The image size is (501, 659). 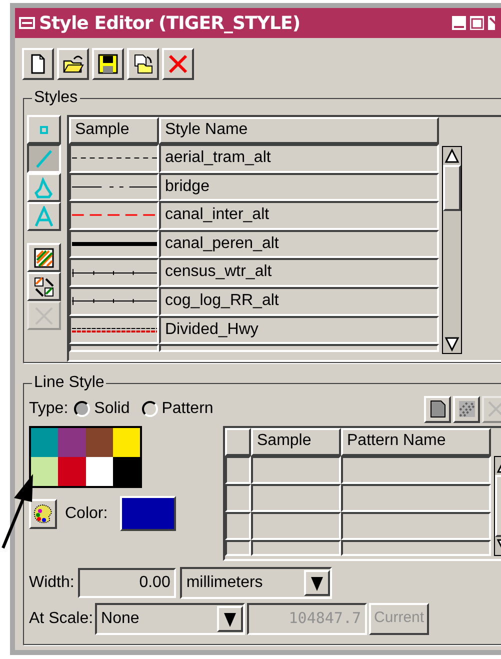 What do you see at coordinates (299, 272) in the screenshot?
I see `table-cell: census_wtr_alt` at bounding box center [299, 272].